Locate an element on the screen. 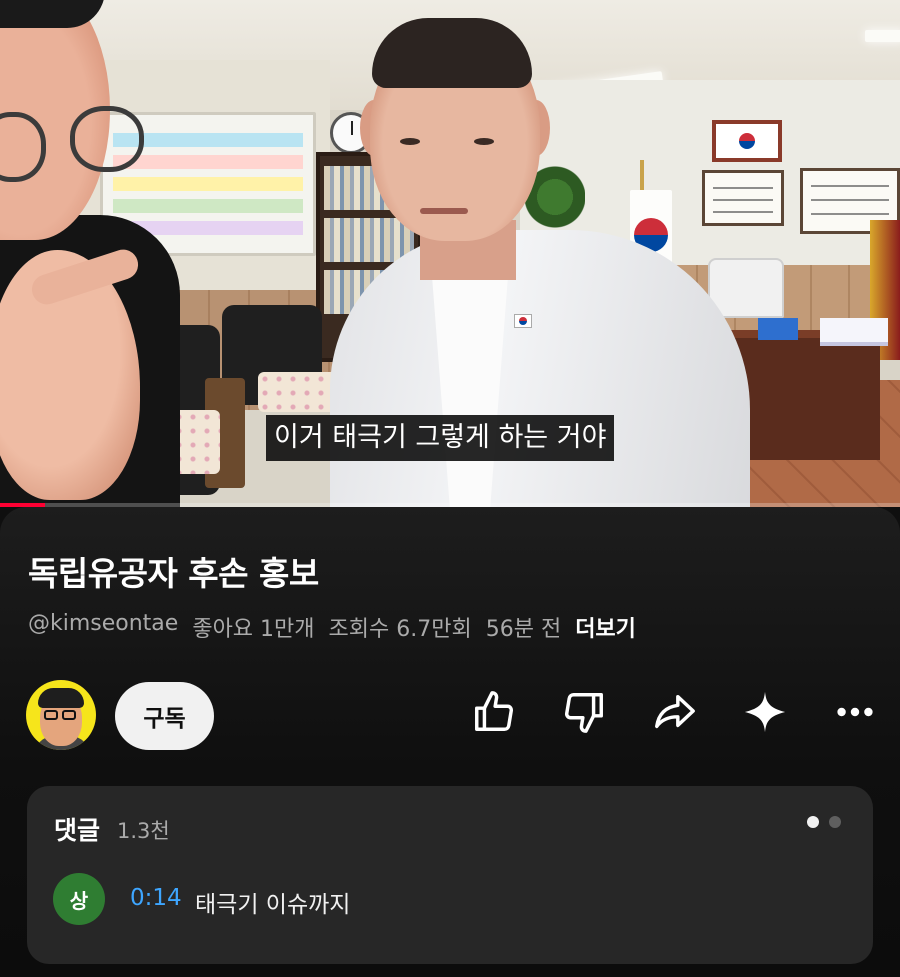  ceiling-light is located at coordinates (882, 36).